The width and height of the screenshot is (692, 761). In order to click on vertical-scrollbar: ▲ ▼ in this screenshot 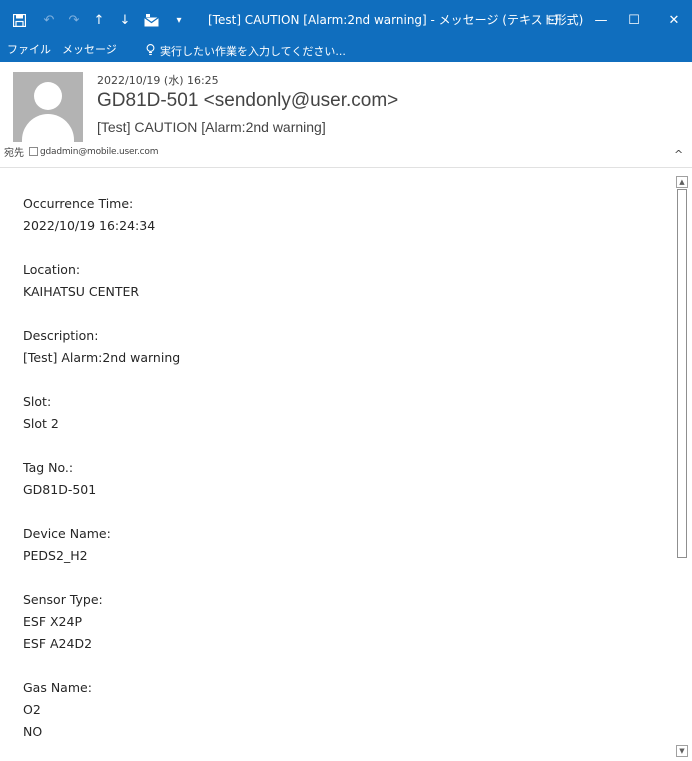, I will do `click(682, 466)`.